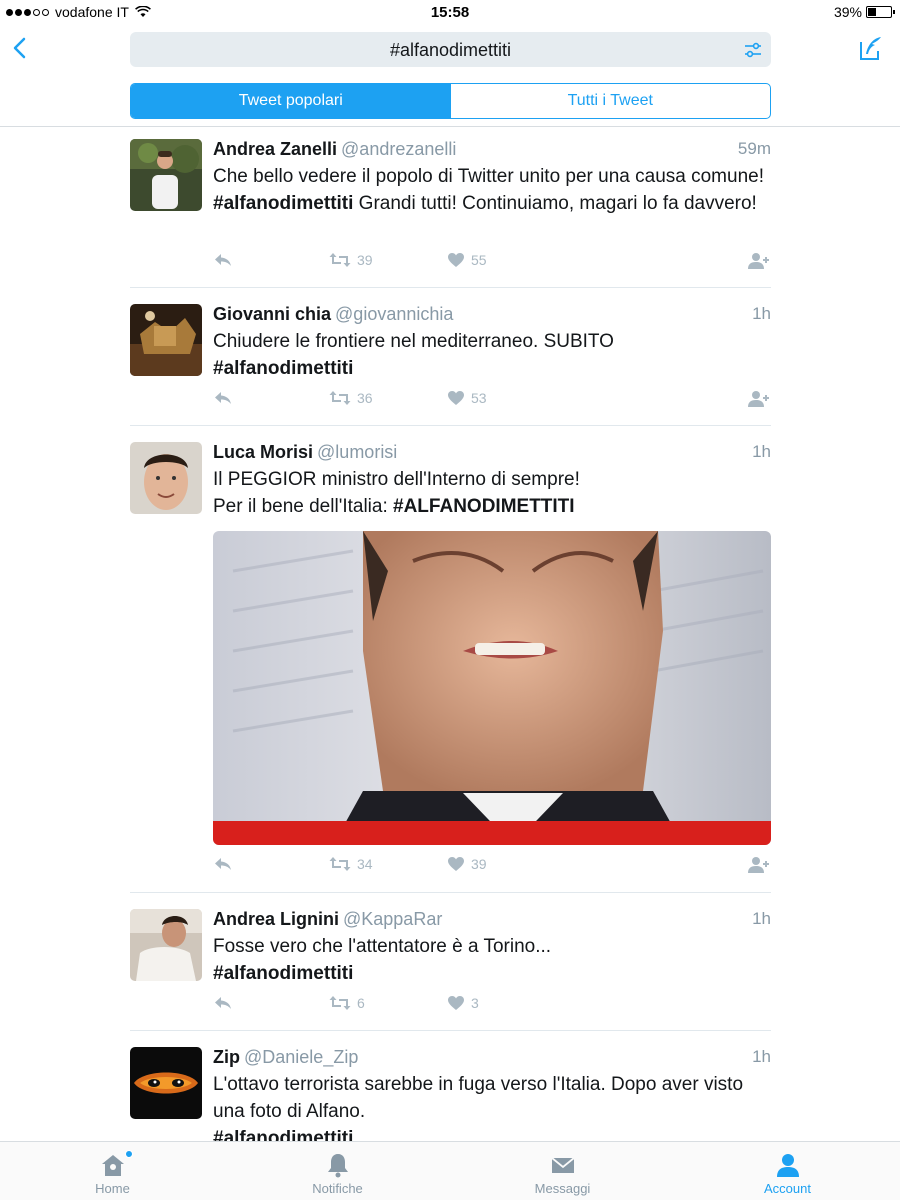 The height and width of the screenshot is (1200, 900). What do you see at coordinates (787, 1188) in the screenshot?
I see `tab-account-label: Account` at bounding box center [787, 1188].